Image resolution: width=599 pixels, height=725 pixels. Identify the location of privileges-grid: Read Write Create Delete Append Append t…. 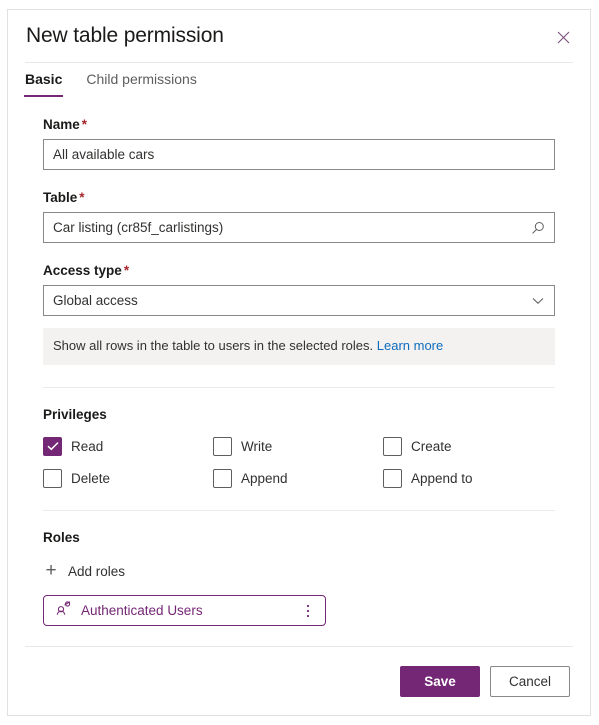
(299, 462).